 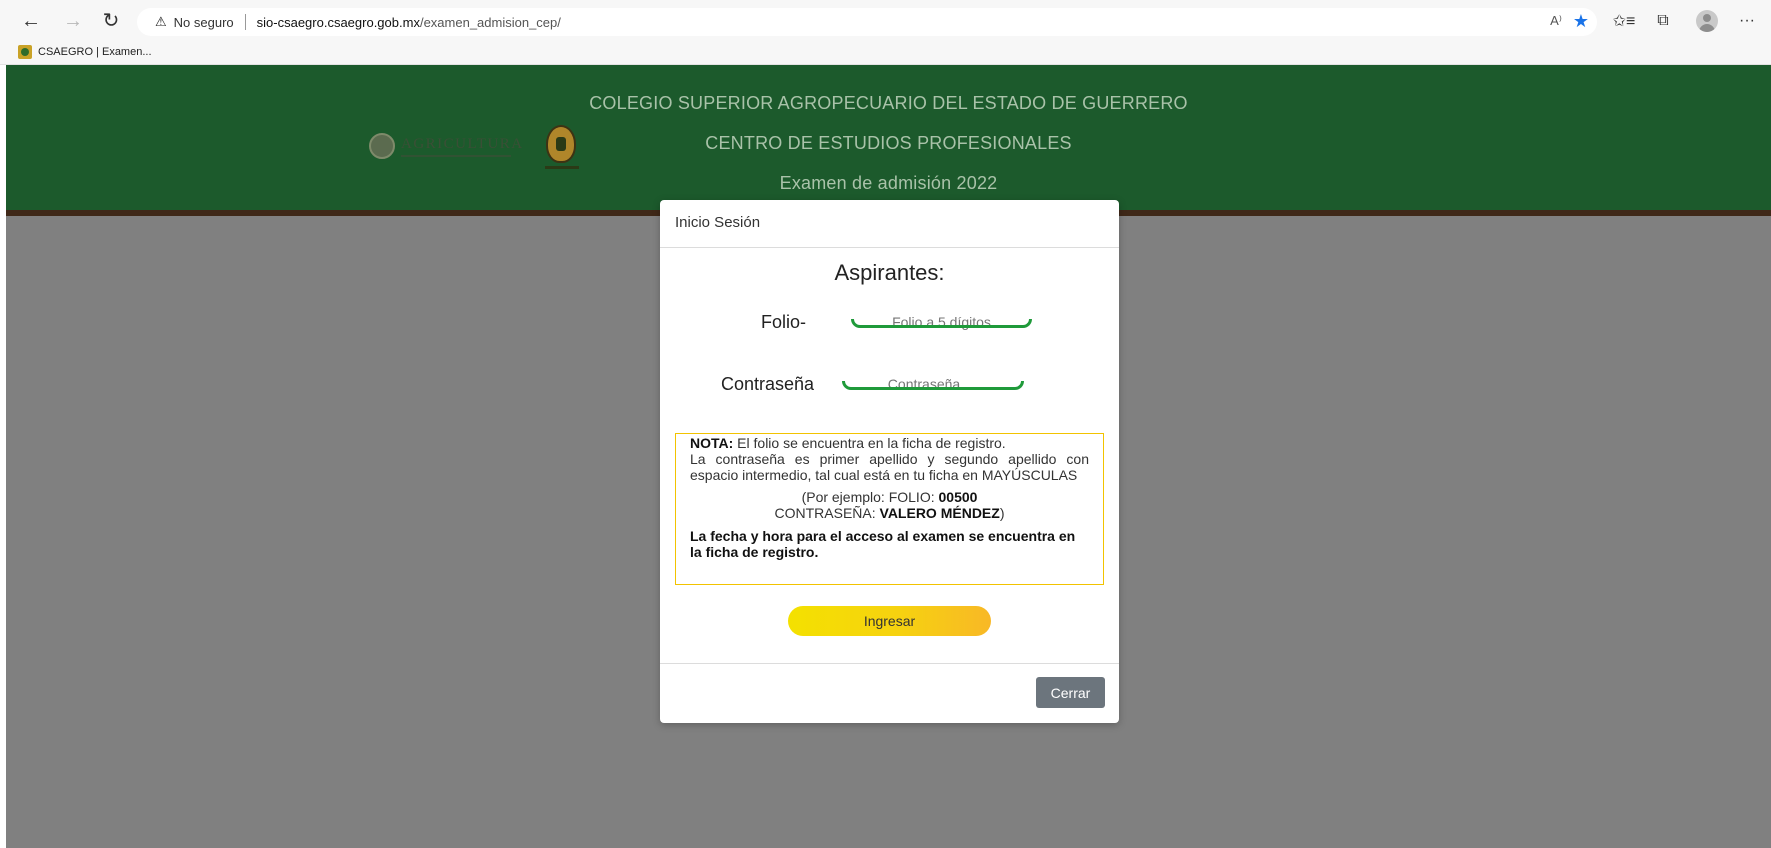 What do you see at coordinates (889, 272) in the screenshot?
I see `aspirants-heading: Aspirantes:` at bounding box center [889, 272].